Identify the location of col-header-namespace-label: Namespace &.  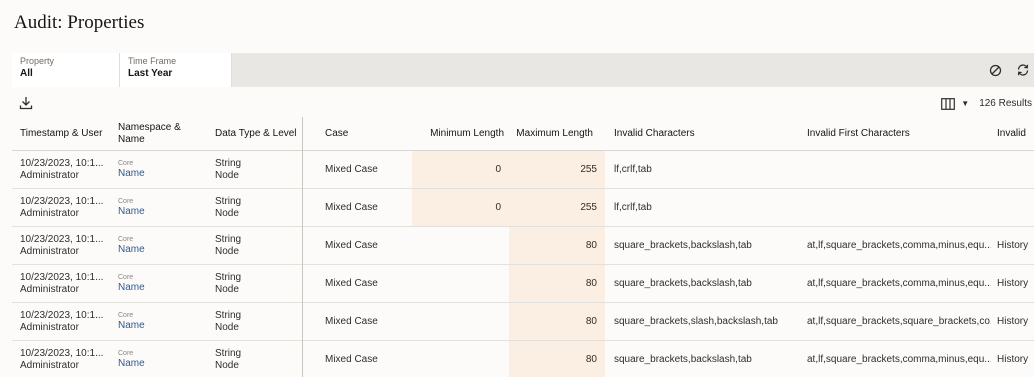
(149, 127).